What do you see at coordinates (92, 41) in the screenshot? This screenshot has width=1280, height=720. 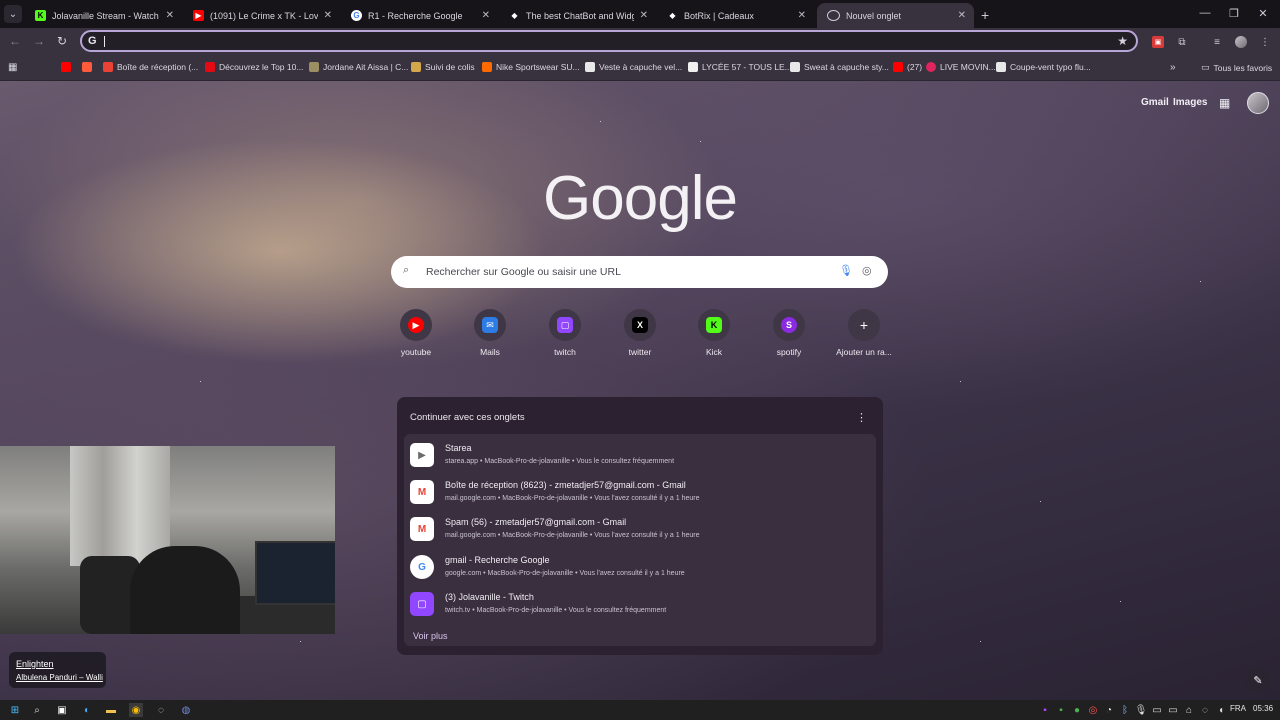 I see `google-icon: G` at bounding box center [92, 41].